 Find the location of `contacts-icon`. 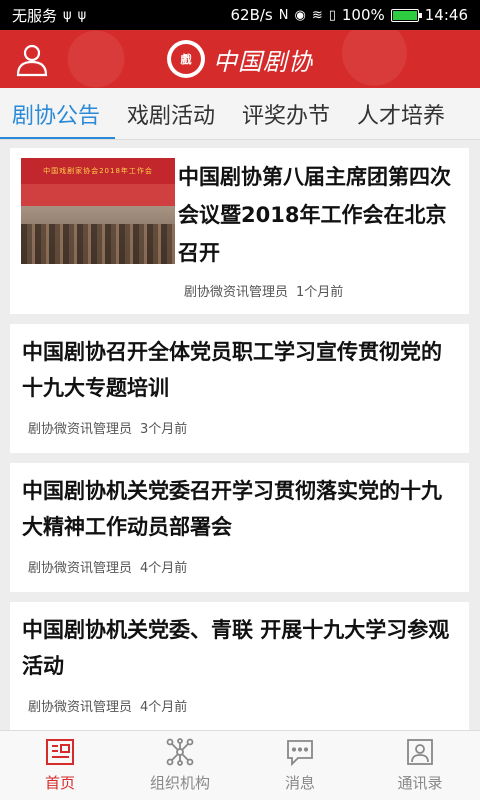

contacts-icon is located at coordinates (420, 752).